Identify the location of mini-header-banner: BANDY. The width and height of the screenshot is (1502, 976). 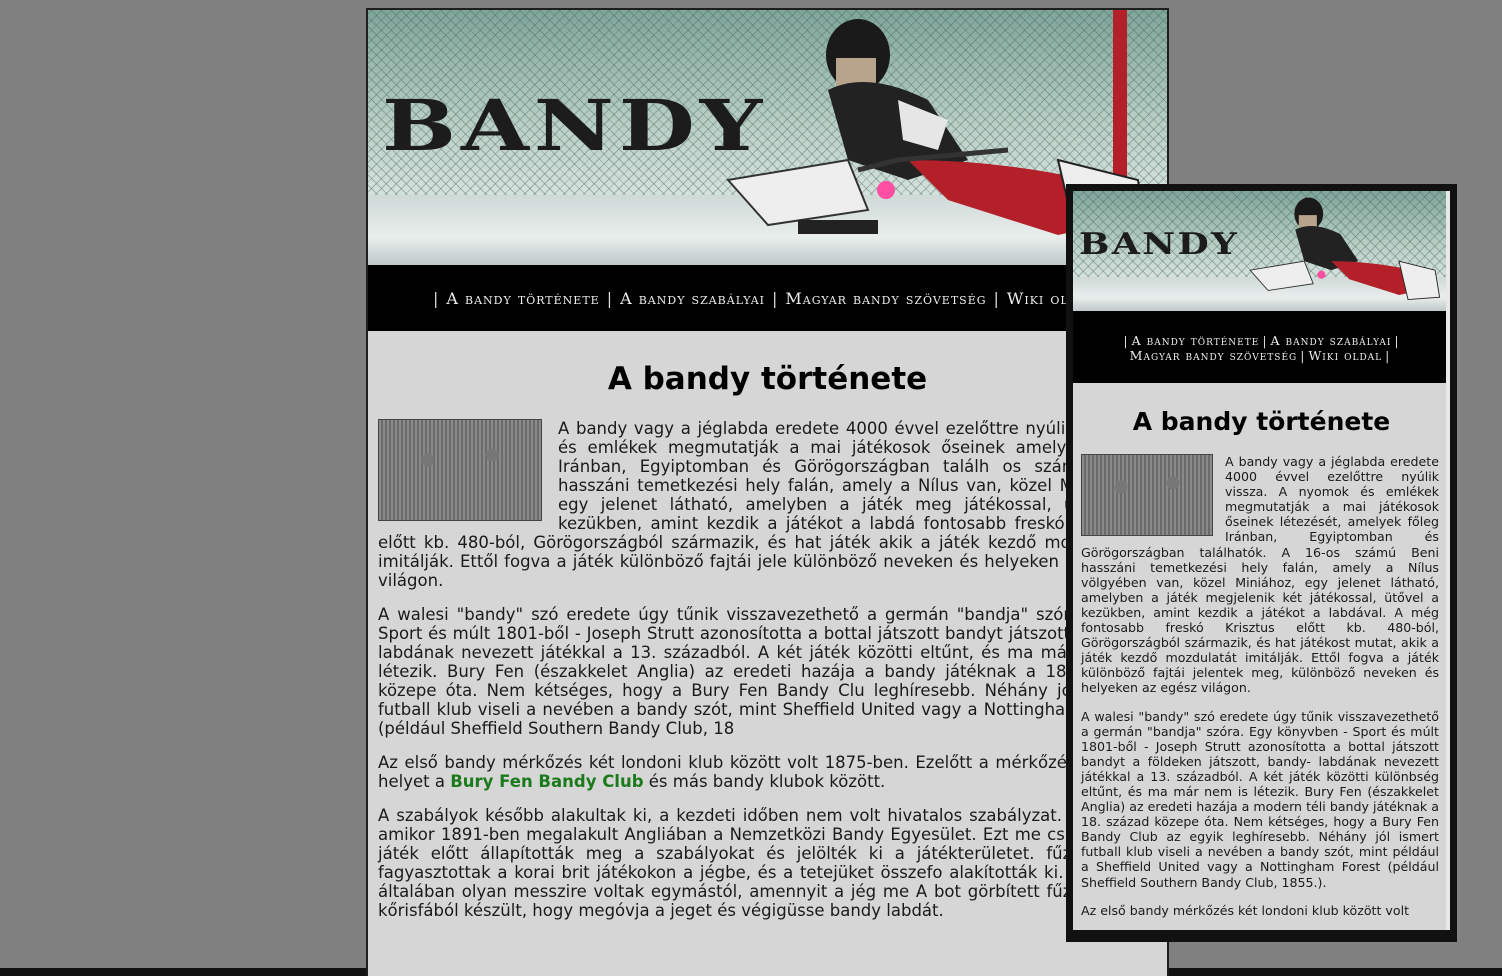
(1261, 251).